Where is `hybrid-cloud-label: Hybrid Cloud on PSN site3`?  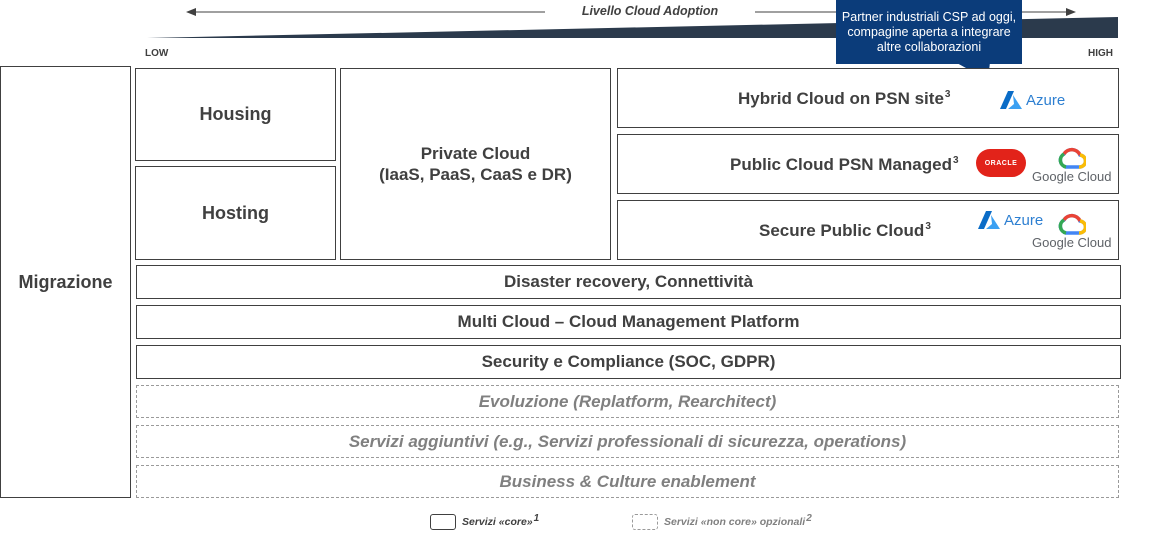 hybrid-cloud-label: Hybrid Cloud on PSN site3 is located at coordinates (844, 98).